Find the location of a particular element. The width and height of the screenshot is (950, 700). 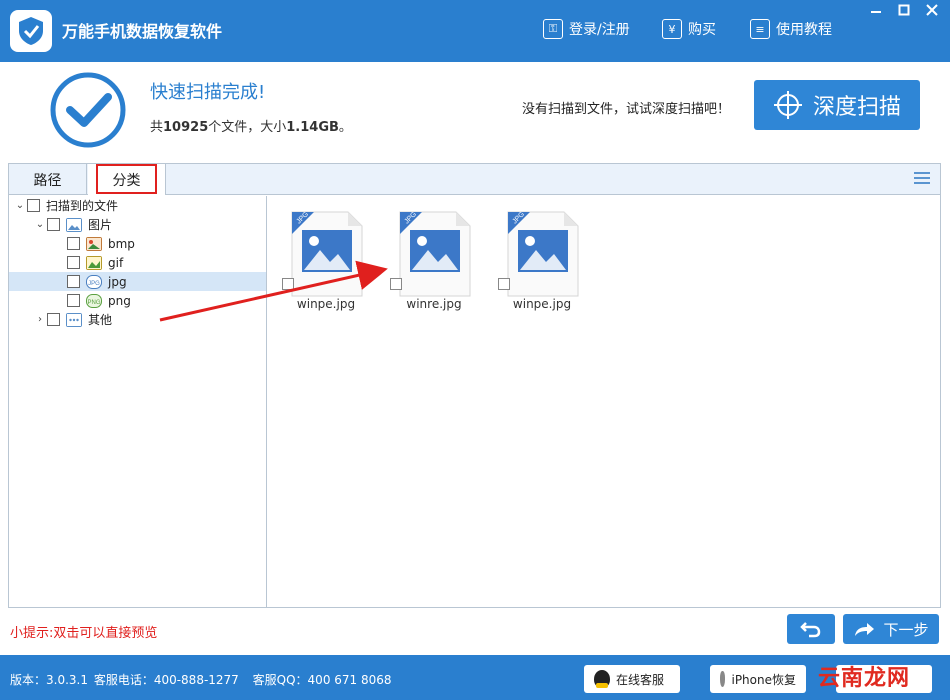

close-icon is located at coordinates (932, 10).